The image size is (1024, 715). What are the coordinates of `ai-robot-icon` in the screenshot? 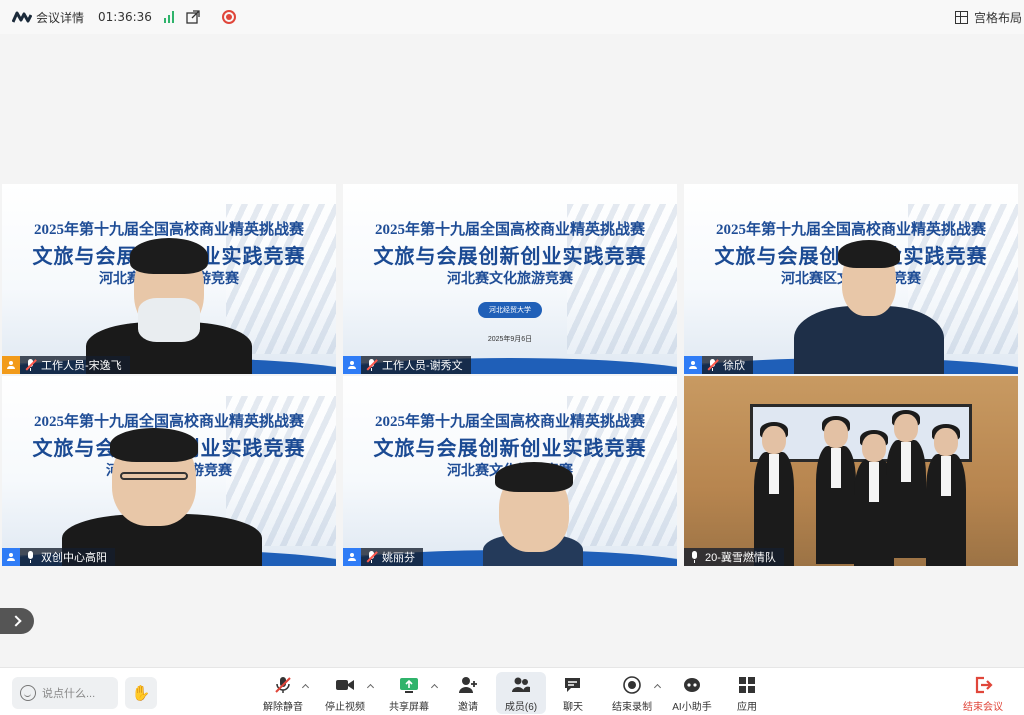 It's located at (692, 685).